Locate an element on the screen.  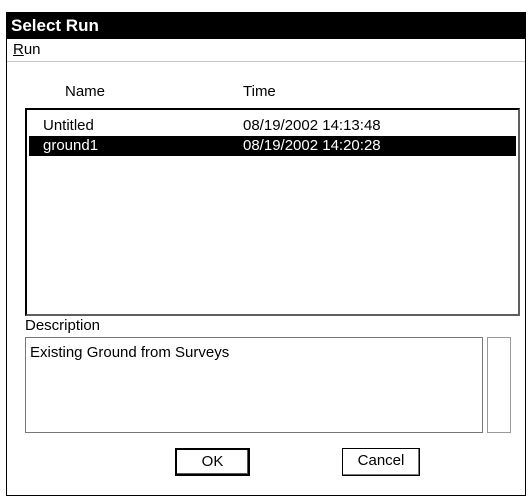
menu-run-label: un is located at coordinates (32, 49).